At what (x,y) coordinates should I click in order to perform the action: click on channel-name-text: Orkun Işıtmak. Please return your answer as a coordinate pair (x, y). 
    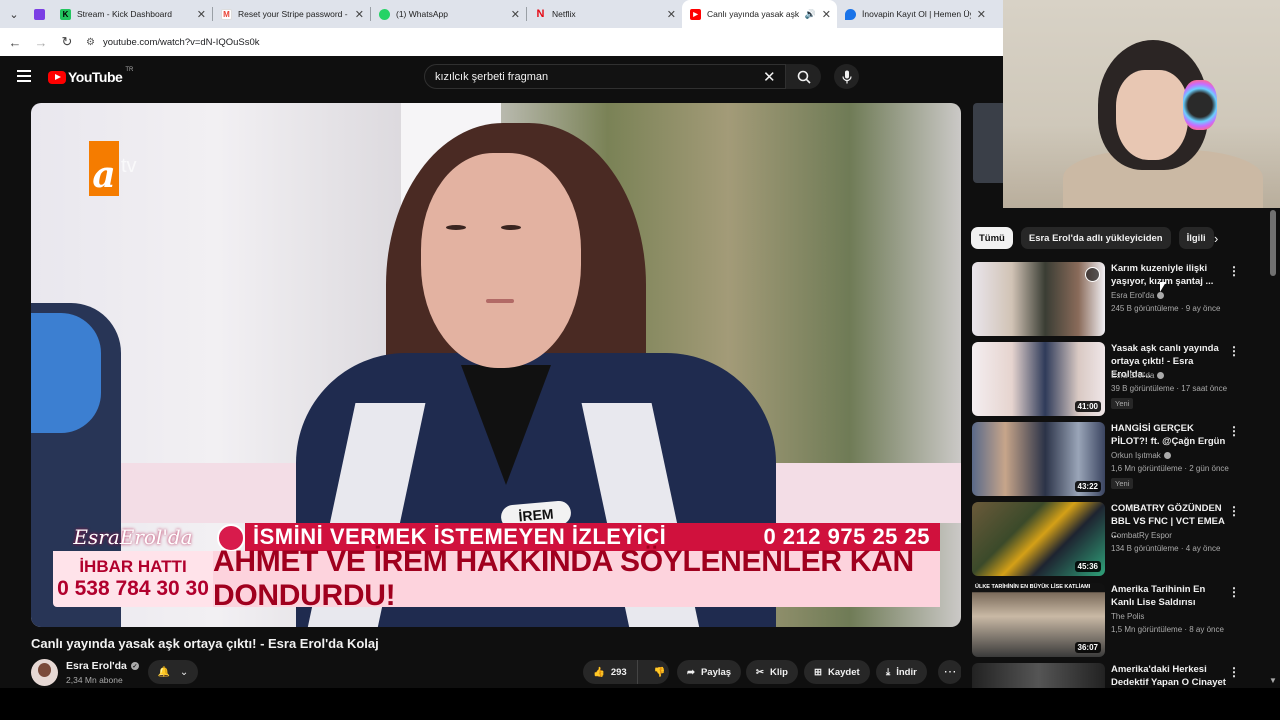
    Looking at the image, I should click on (1136, 455).